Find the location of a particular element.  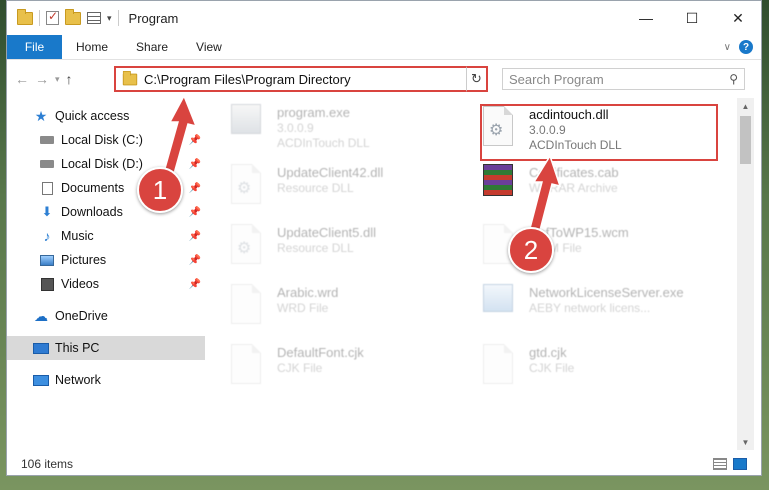

scroll-up-icon: ▲ is located at coordinates (745, 106).